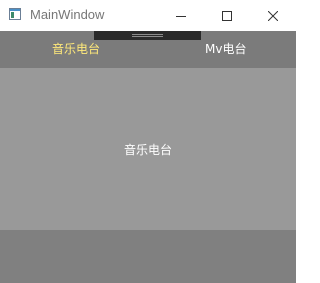 The height and width of the screenshot is (283, 320). Describe the element at coordinates (15, 14) in the screenshot. I see `app-window-icon` at that location.